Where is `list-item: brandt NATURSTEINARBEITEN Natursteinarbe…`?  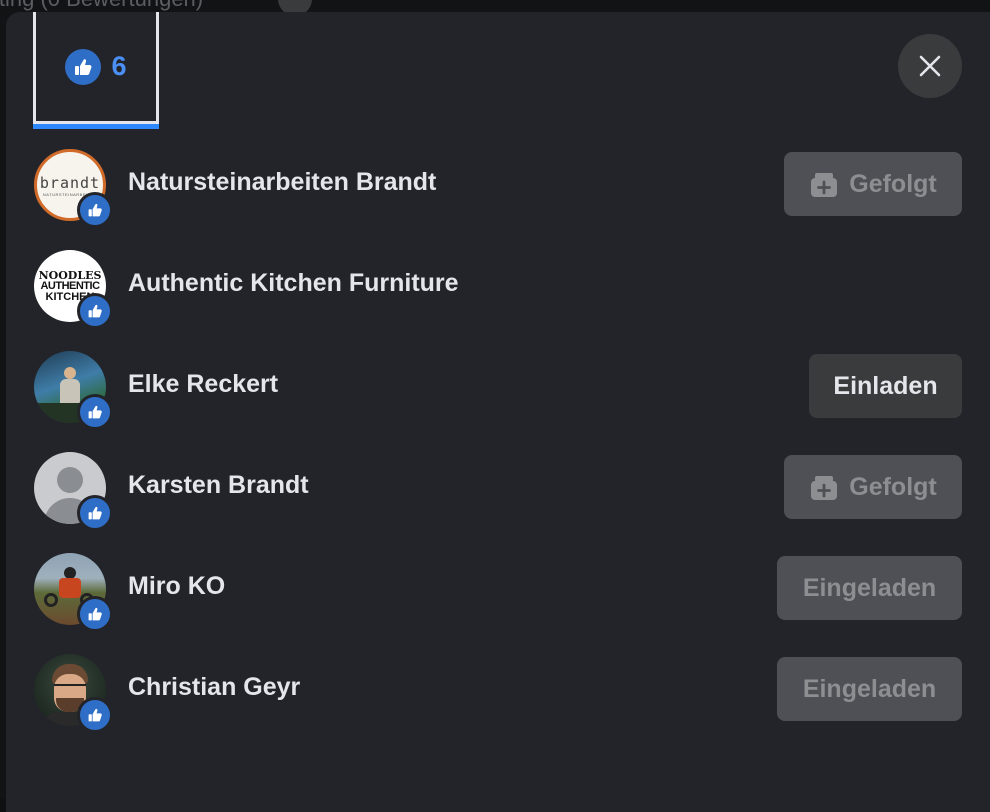
list-item: brandt NATURSTEINARBEITEN Natursteinarbe… is located at coordinates (498, 190).